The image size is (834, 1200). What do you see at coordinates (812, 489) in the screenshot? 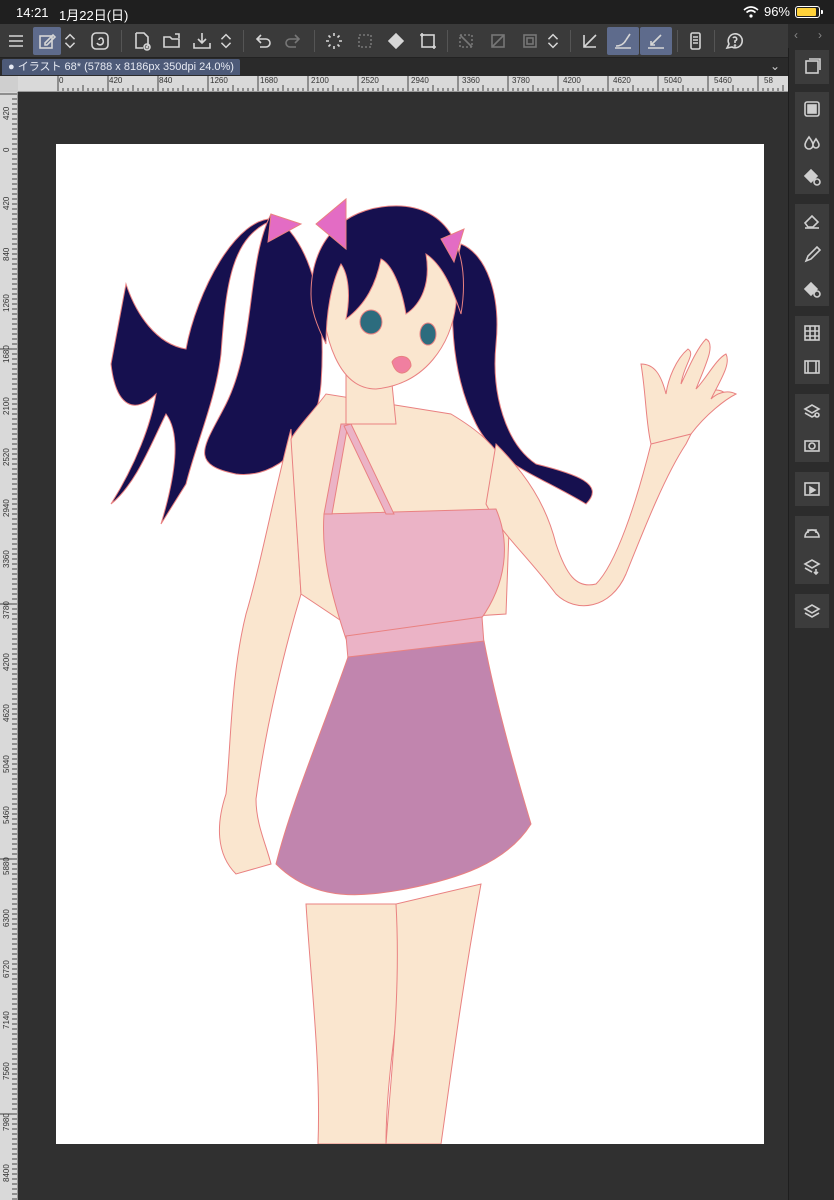
I see `timeline-icon` at bounding box center [812, 489].